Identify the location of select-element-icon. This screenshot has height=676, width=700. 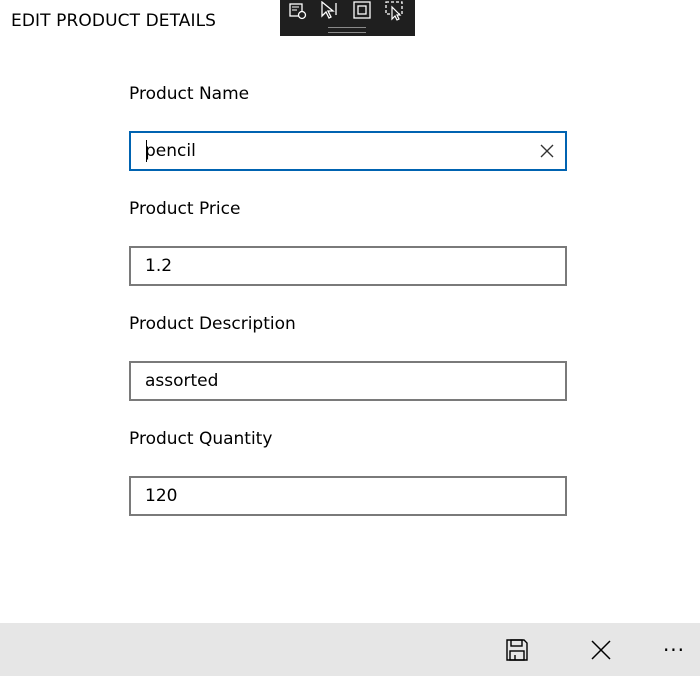
(298, 11).